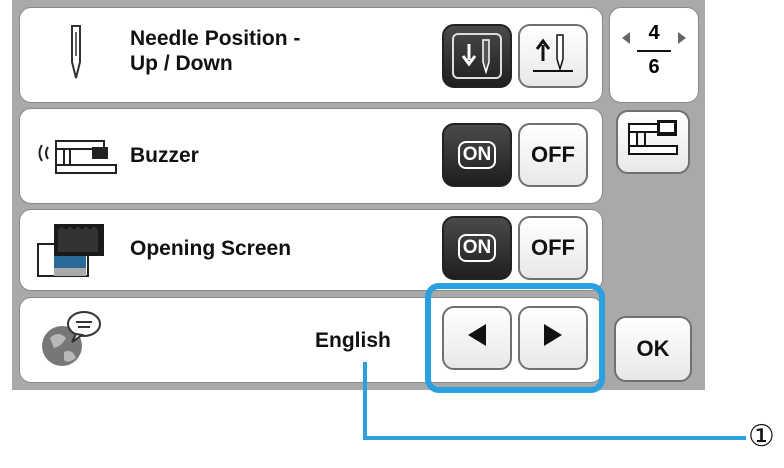 This screenshot has height=468, width=784. I want to click on callout-line-horizontal, so click(554, 438).